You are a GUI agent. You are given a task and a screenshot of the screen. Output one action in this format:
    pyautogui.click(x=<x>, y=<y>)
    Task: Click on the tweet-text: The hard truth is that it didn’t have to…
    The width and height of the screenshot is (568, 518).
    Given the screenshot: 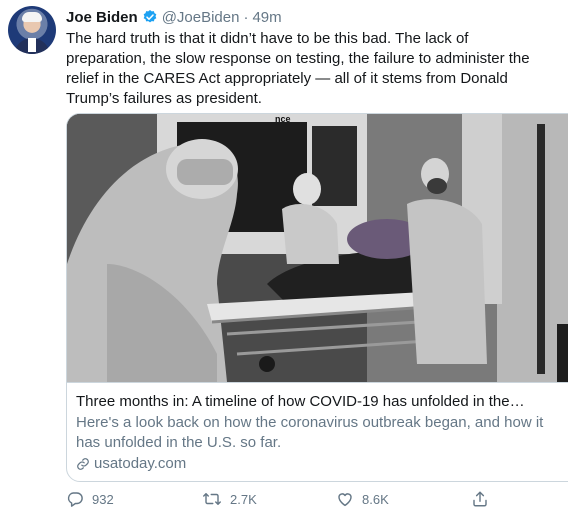 What is the action you would take?
    pyautogui.click(x=298, y=68)
    